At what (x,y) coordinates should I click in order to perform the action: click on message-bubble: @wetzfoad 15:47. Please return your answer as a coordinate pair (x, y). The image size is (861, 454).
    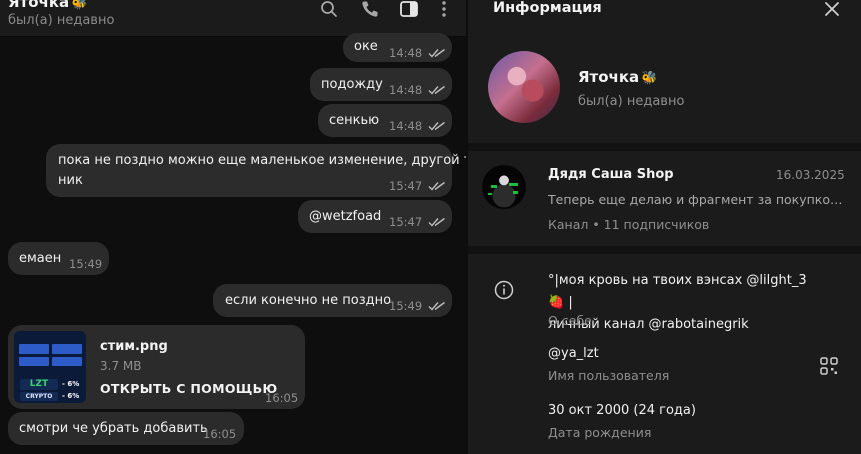
    Looking at the image, I should click on (375, 216).